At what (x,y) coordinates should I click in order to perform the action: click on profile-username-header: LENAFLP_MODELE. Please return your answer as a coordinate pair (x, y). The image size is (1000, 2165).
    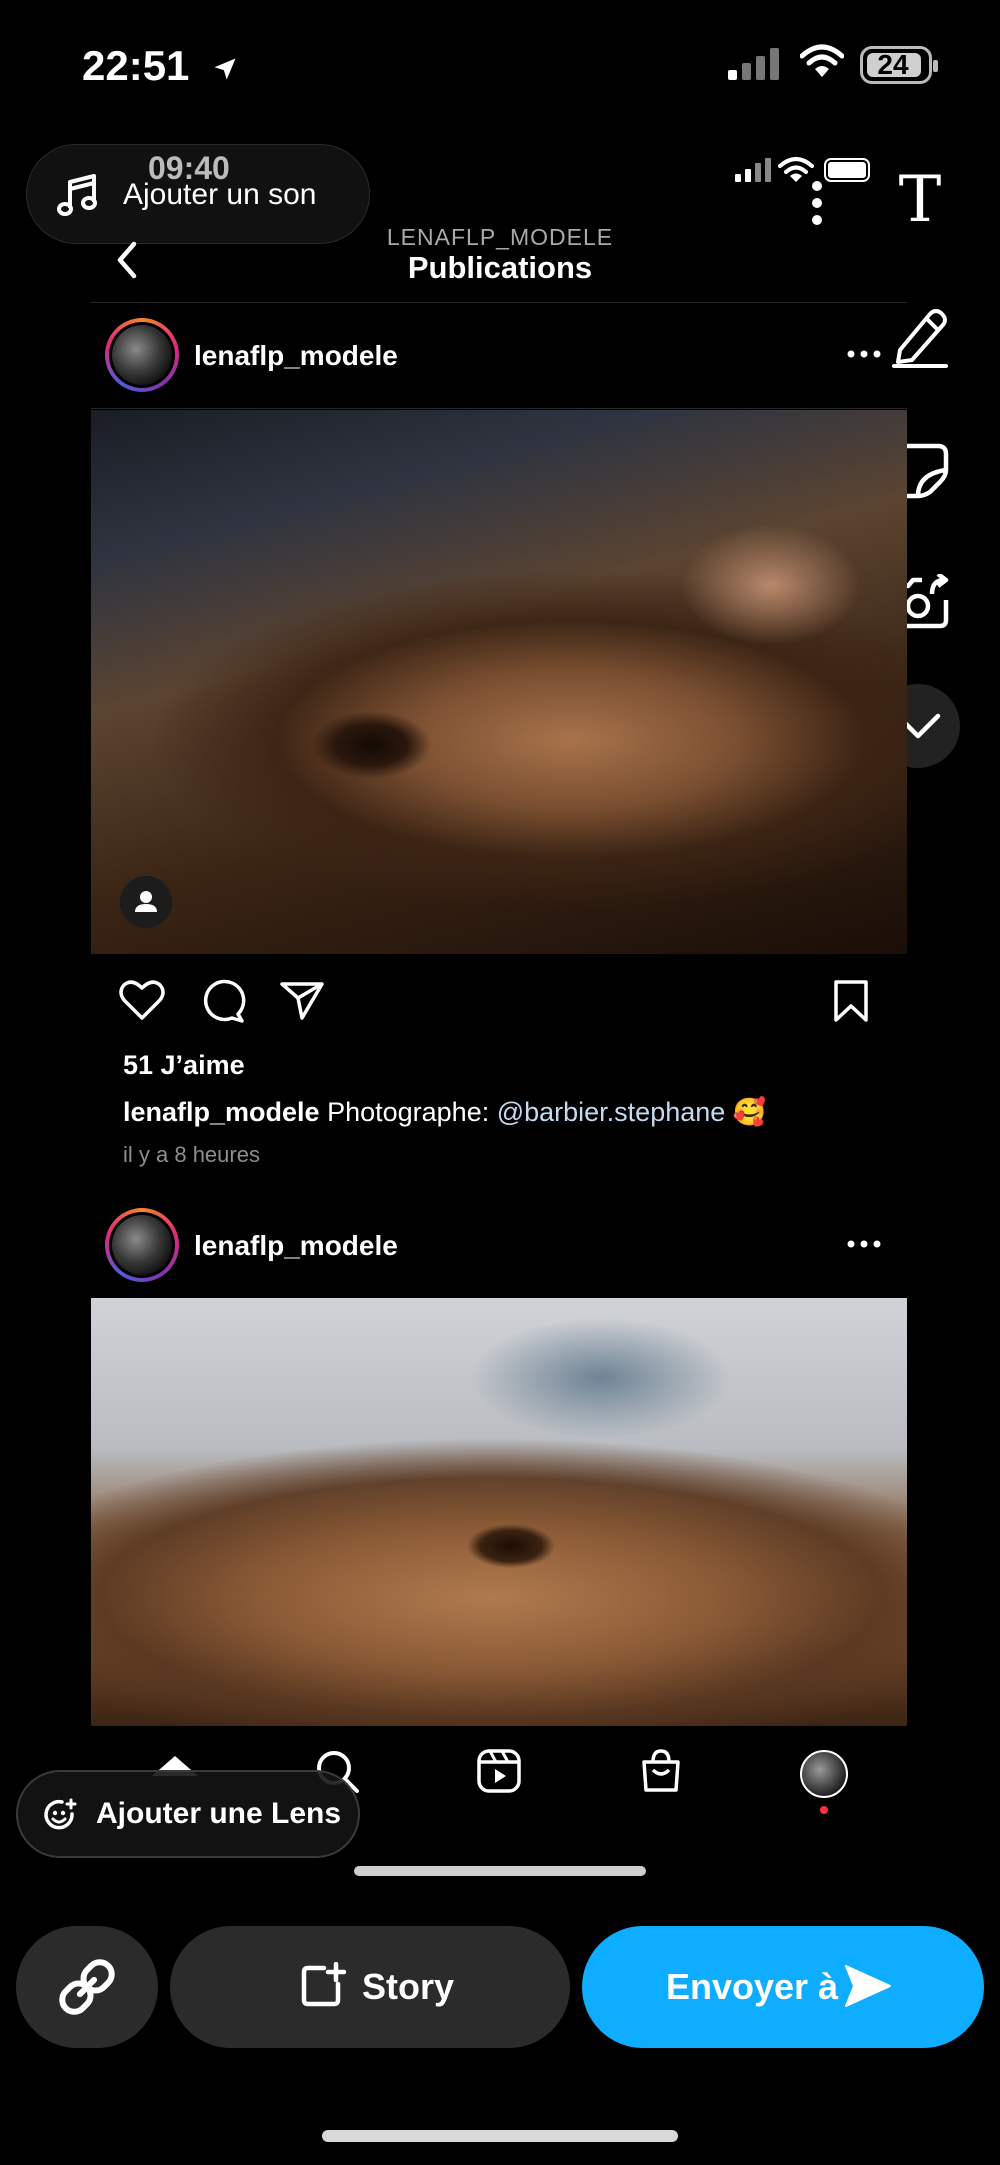
    Looking at the image, I should click on (500, 237).